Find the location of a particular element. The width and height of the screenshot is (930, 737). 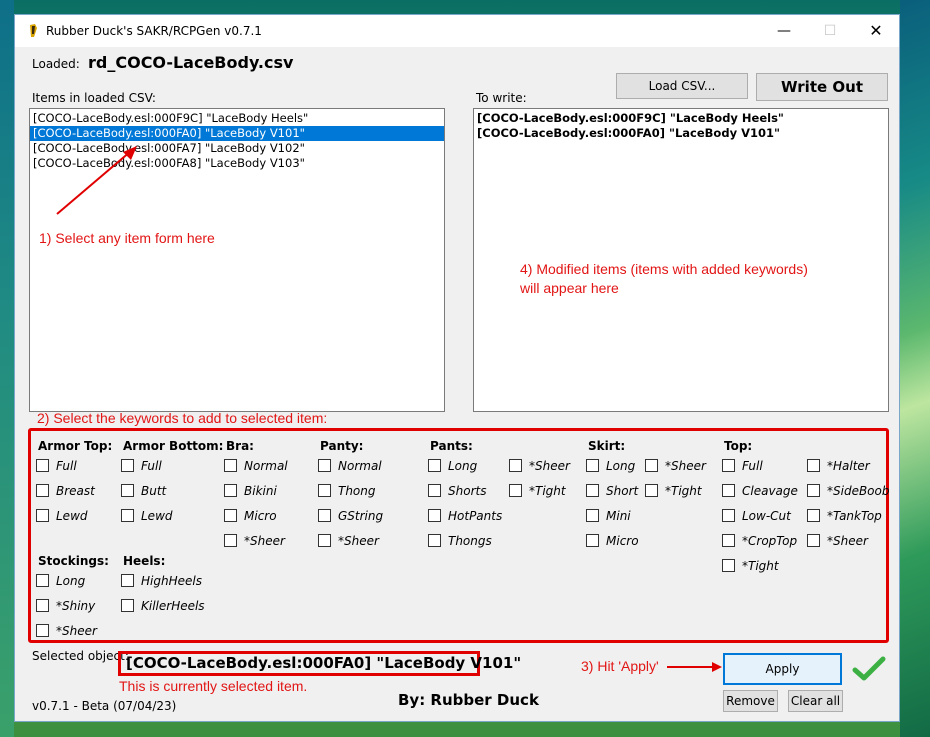

annotation-arrow-icon is located at coordinates (96, 180).